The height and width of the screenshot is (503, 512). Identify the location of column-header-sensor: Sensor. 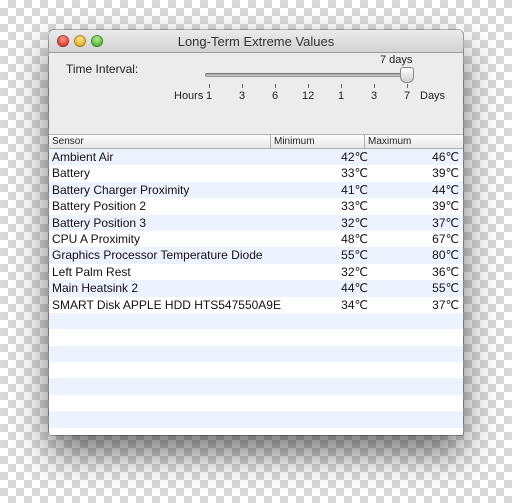
(160, 141).